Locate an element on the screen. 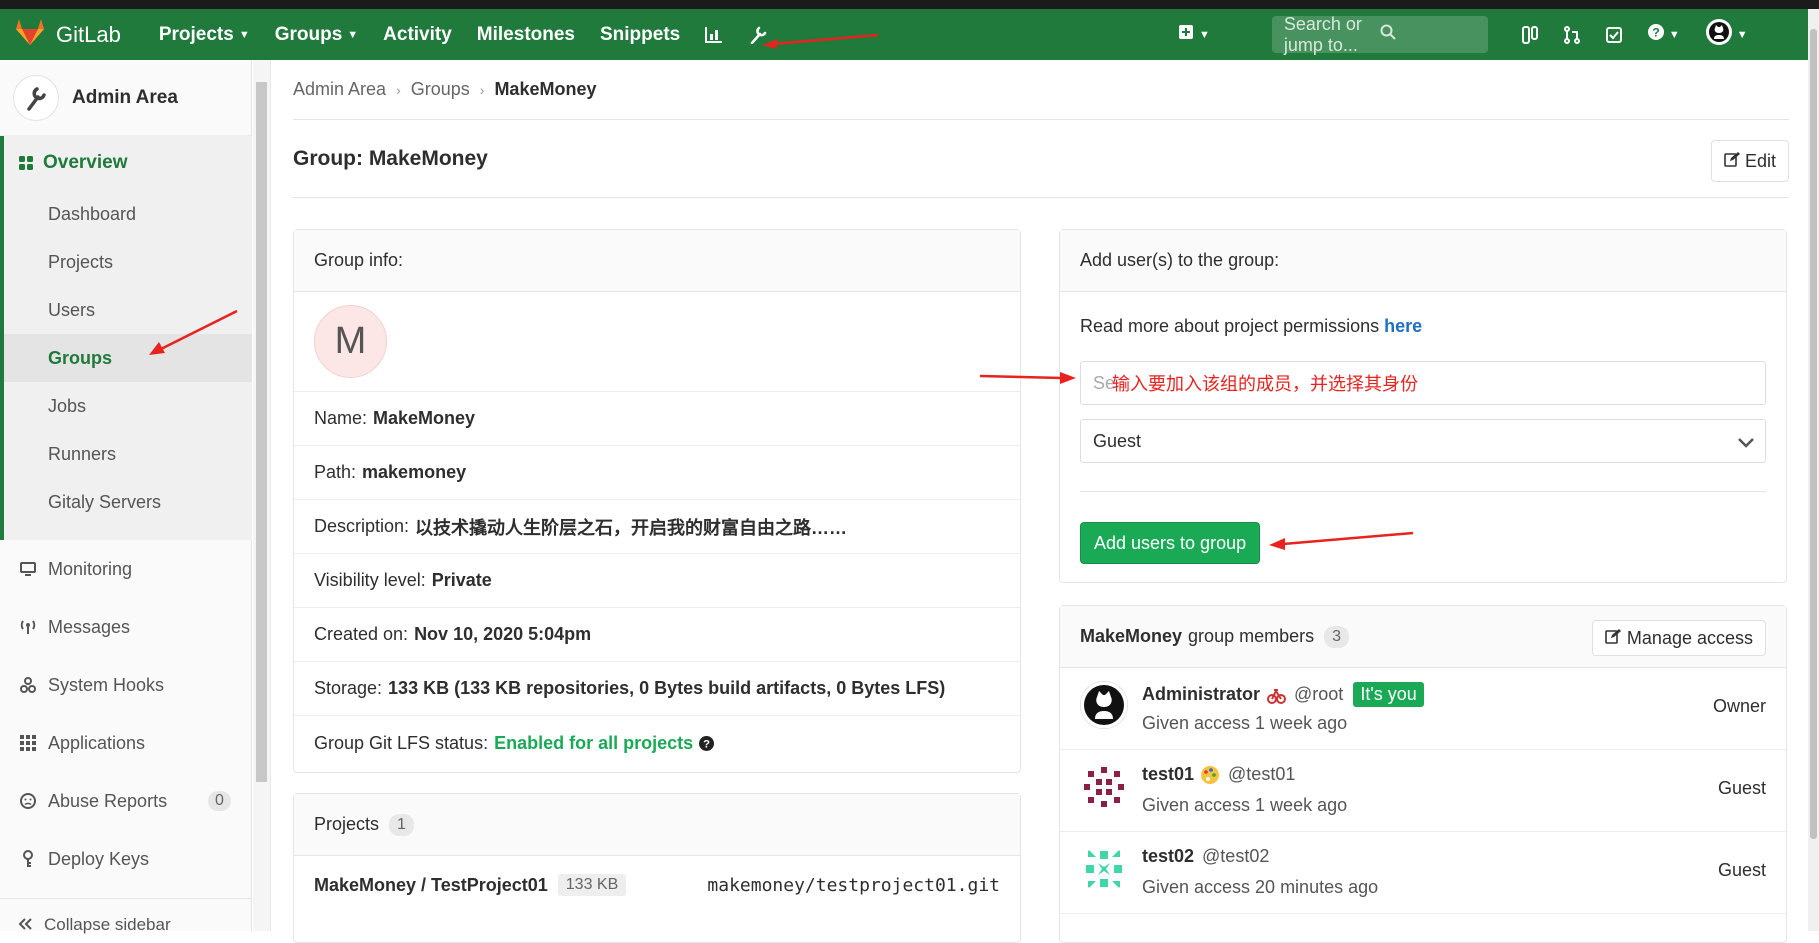  sidebar-item-label: Abuse Reports is located at coordinates (108, 800).